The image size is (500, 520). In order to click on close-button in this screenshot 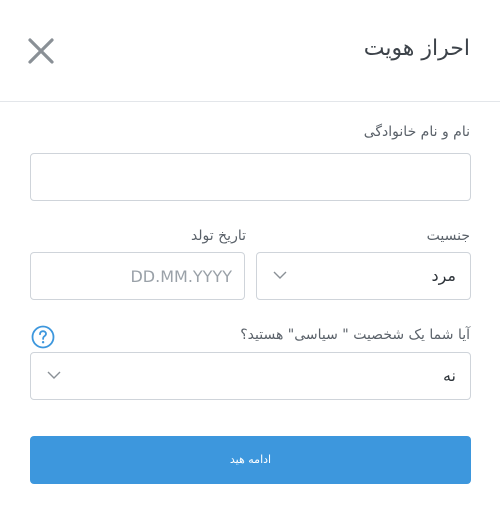, I will do `click(41, 51)`.